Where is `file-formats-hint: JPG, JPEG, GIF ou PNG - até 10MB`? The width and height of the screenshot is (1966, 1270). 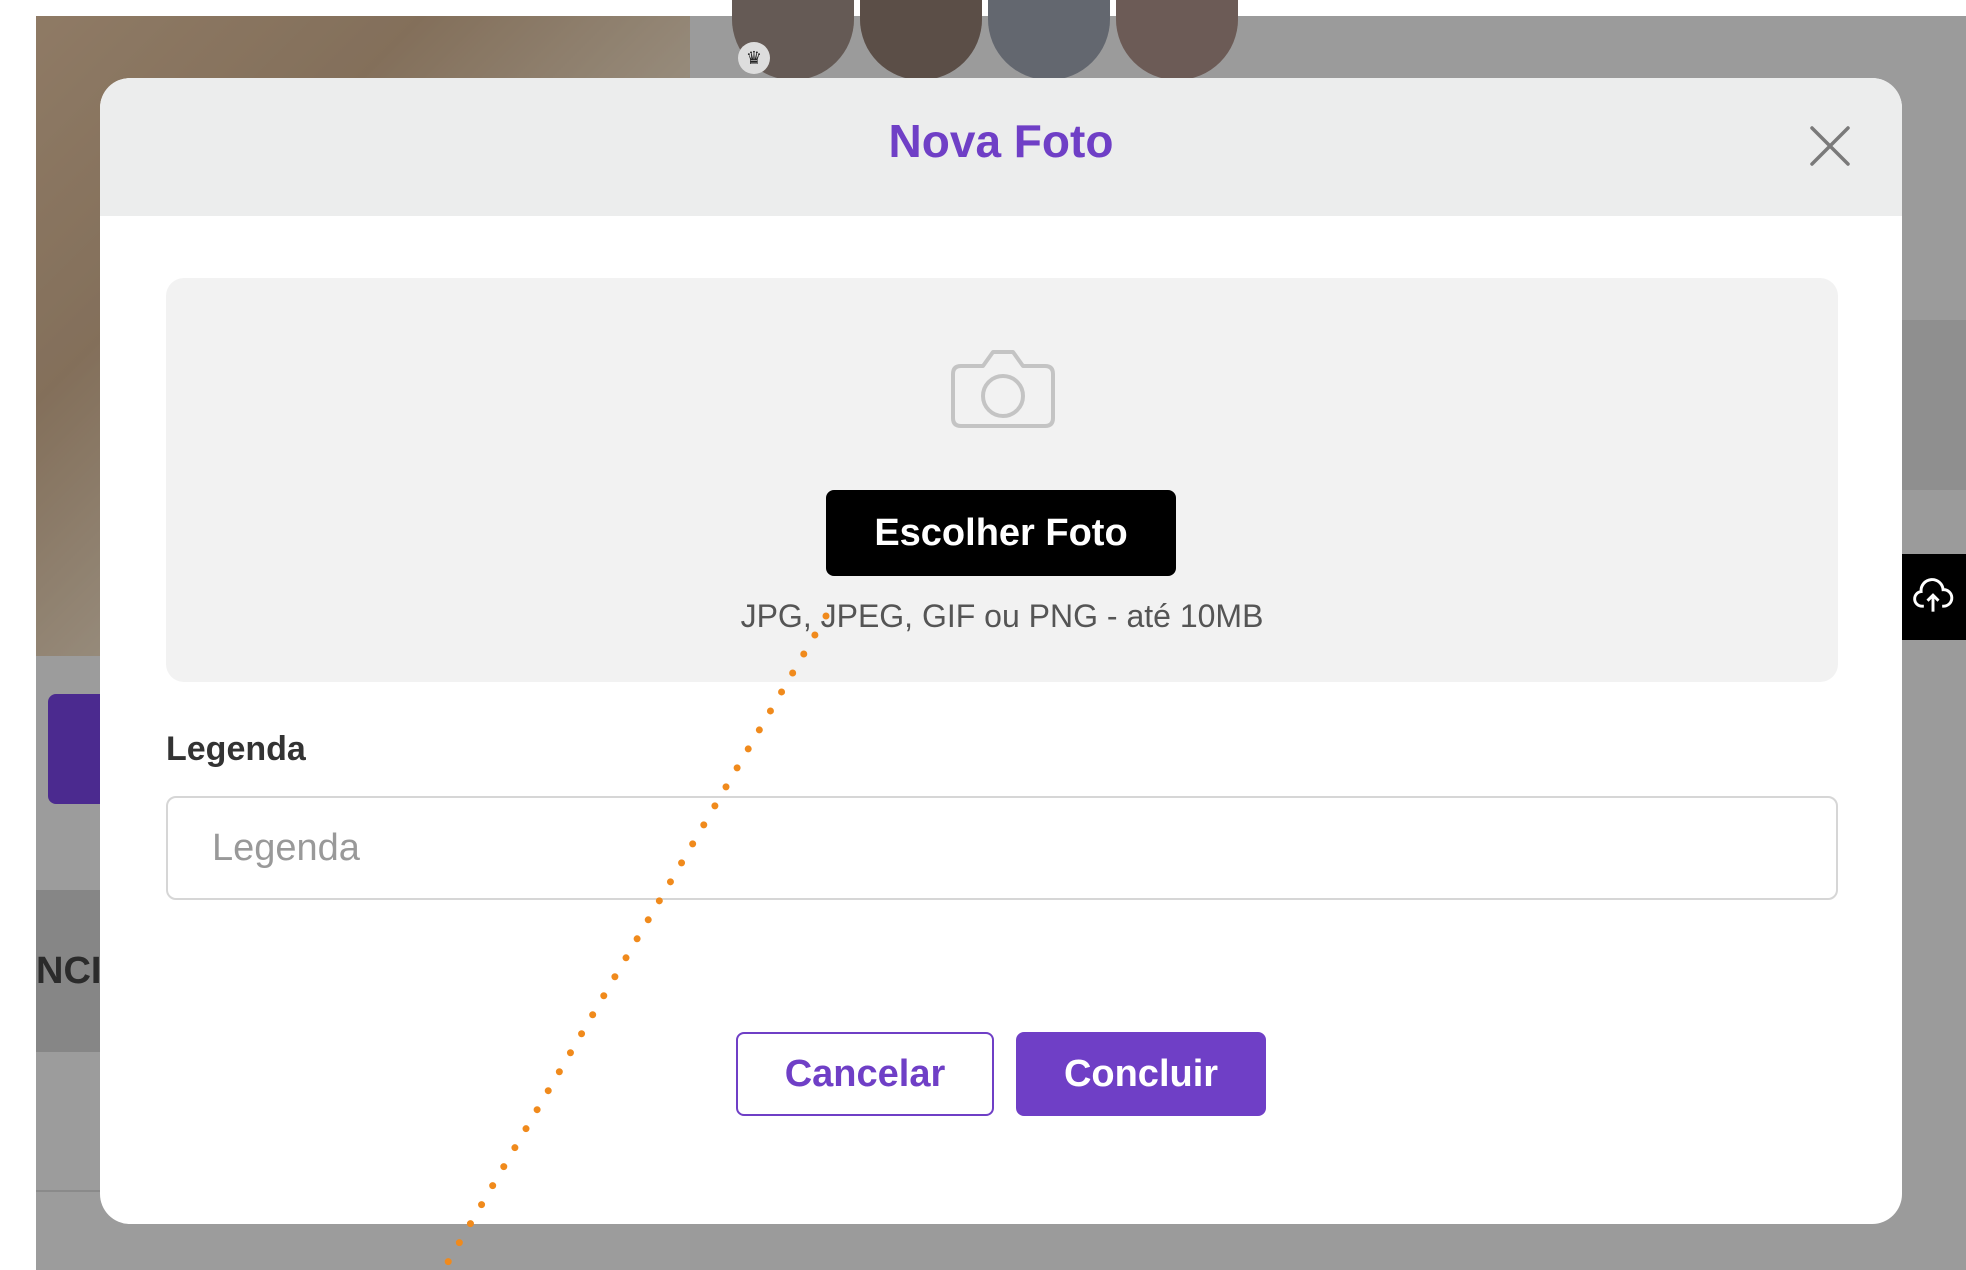 file-formats-hint: JPG, JPEG, GIF ou PNG - até 10MB is located at coordinates (1002, 616).